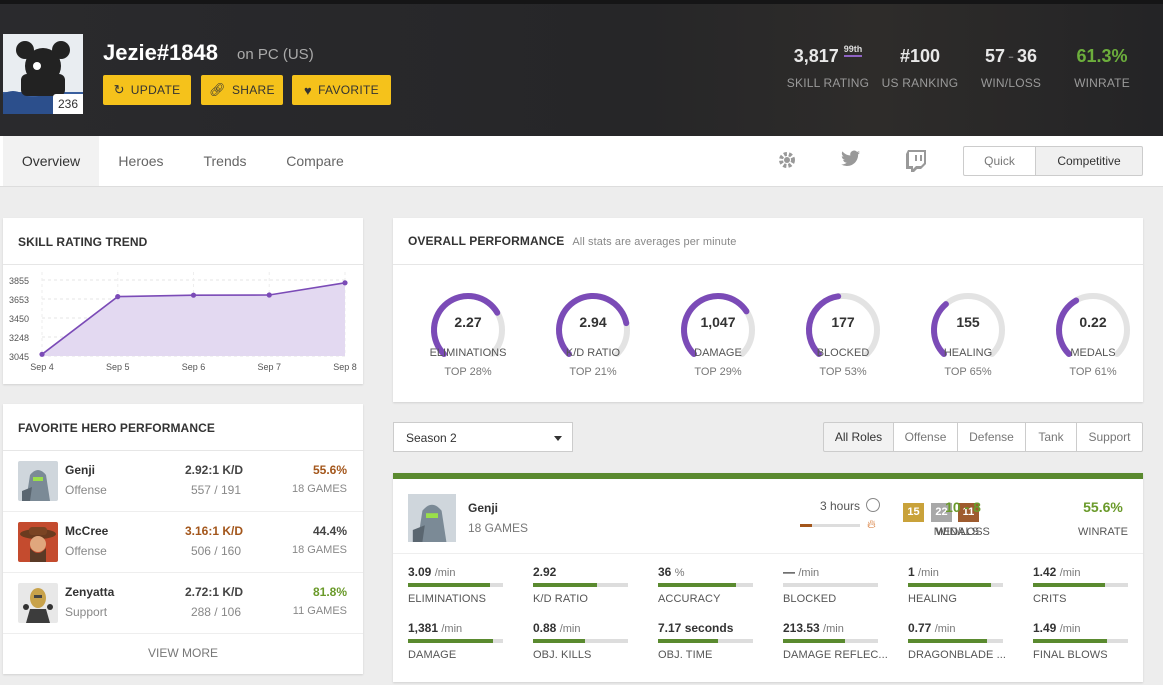 The image size is (1163, 685). Describe the element at coordinates (1103, 532) in the screenshot. I see `winrate-label: WINRATE` at that location.